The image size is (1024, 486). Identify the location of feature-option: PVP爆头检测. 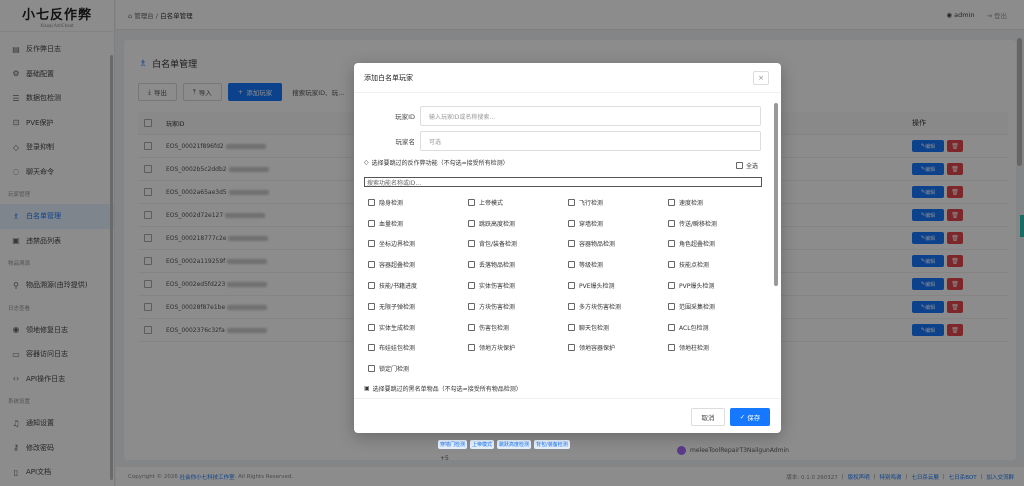
(718, 285).